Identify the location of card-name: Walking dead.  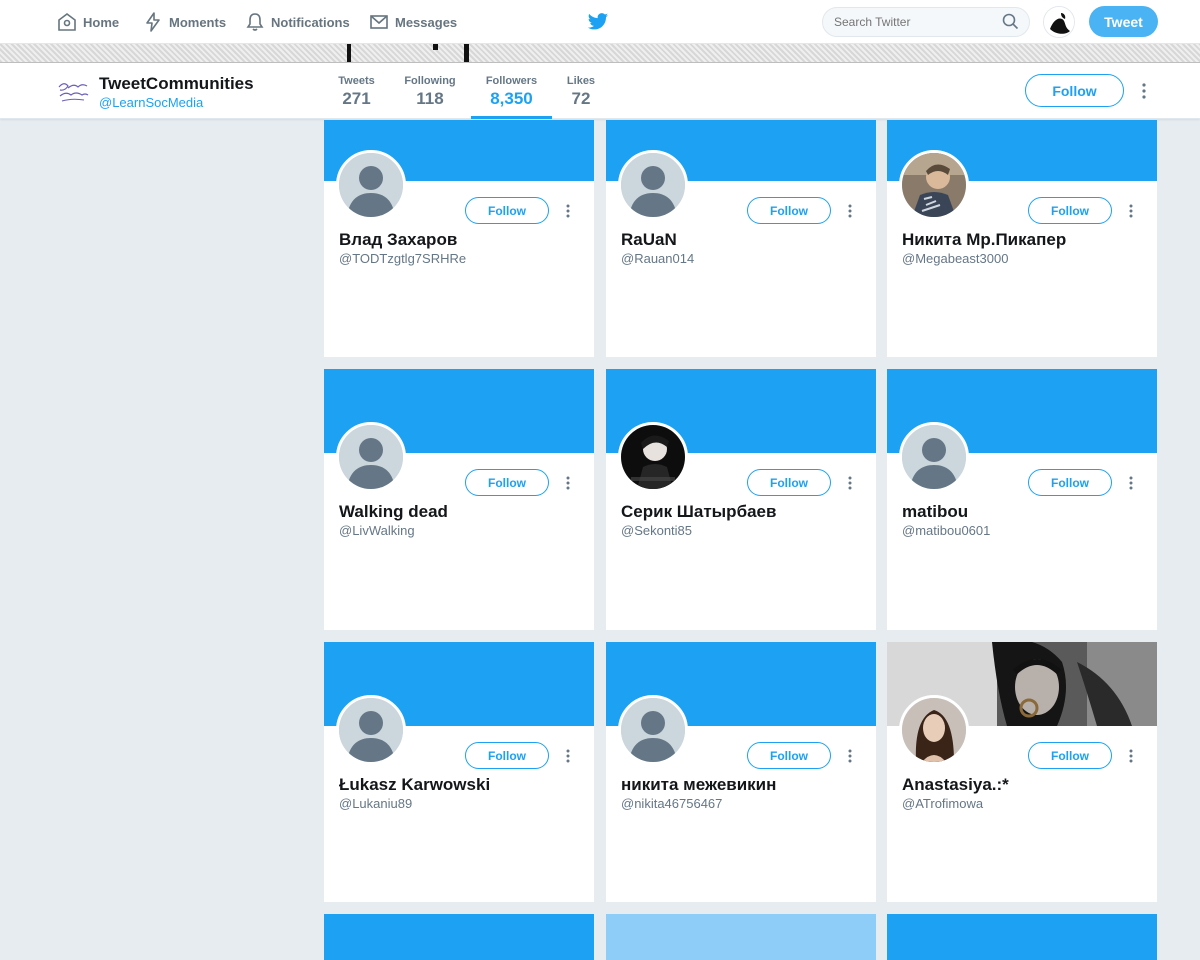
(393, 512).